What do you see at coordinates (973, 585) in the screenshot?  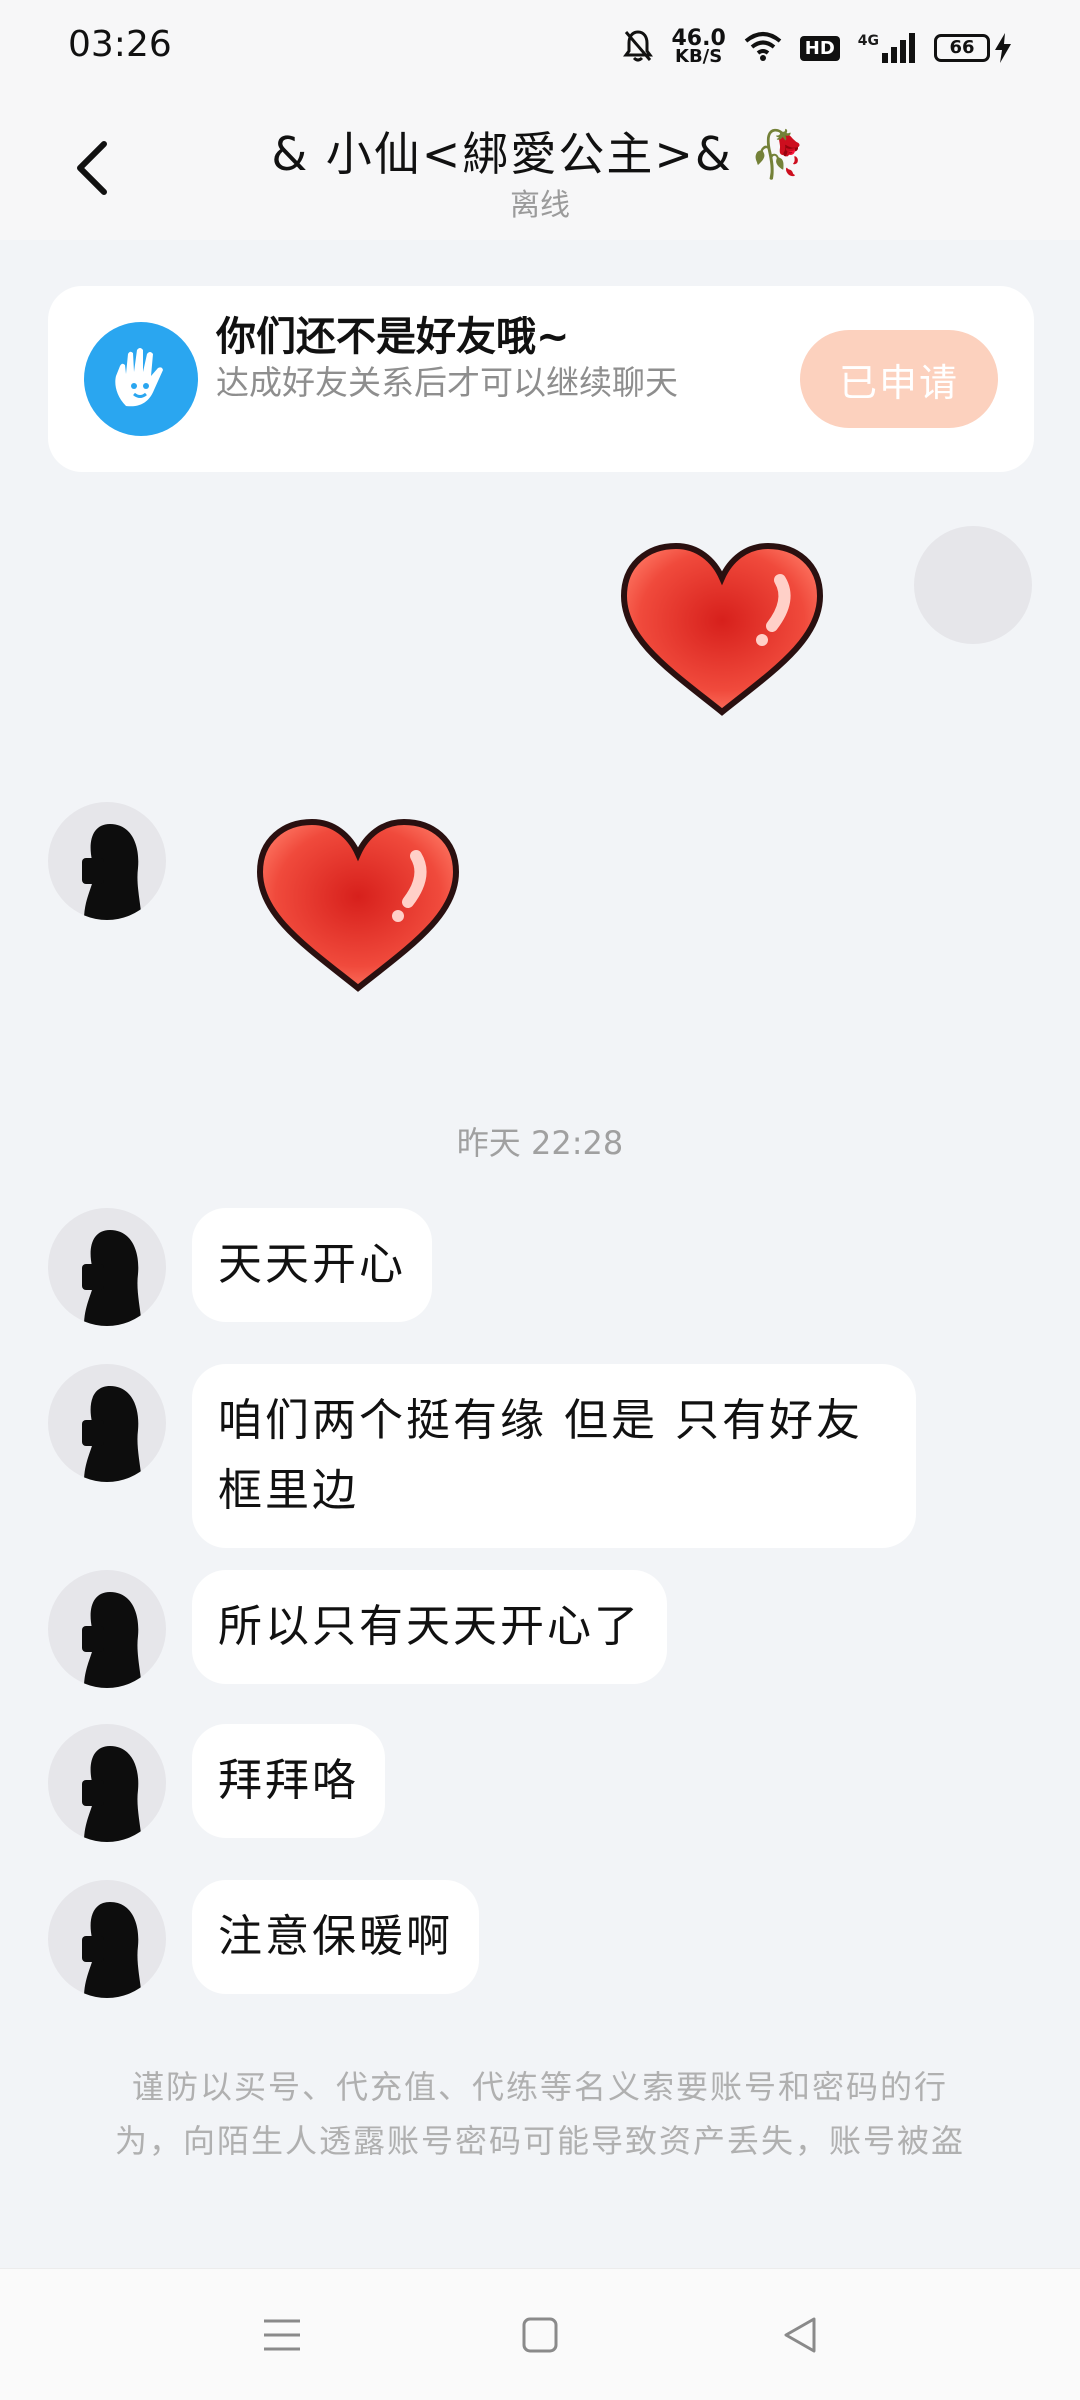 I see `my-avatar` at bounding box center [973, 585].